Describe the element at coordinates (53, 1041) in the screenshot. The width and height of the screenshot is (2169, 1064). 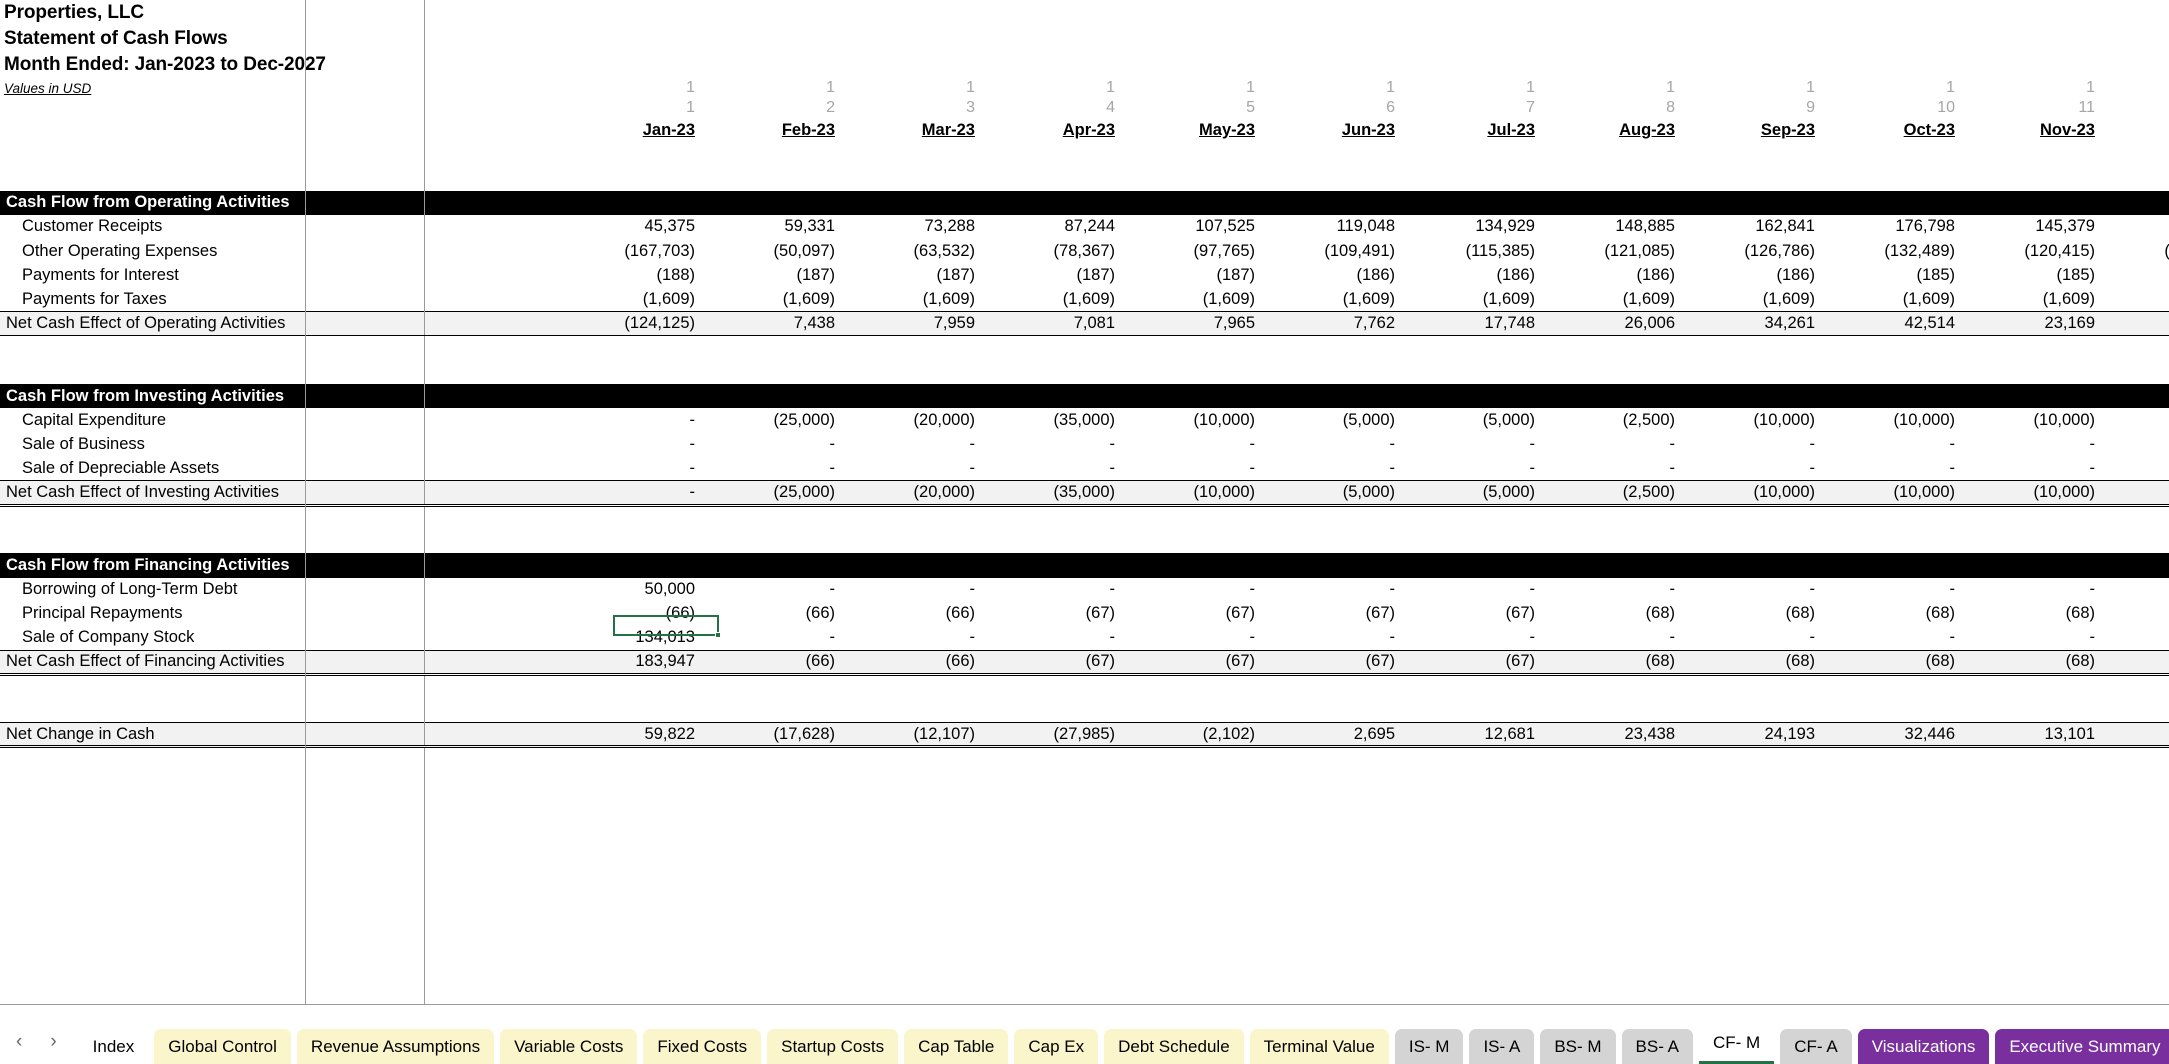
I see `next-sheet-icon: ›` at that location.